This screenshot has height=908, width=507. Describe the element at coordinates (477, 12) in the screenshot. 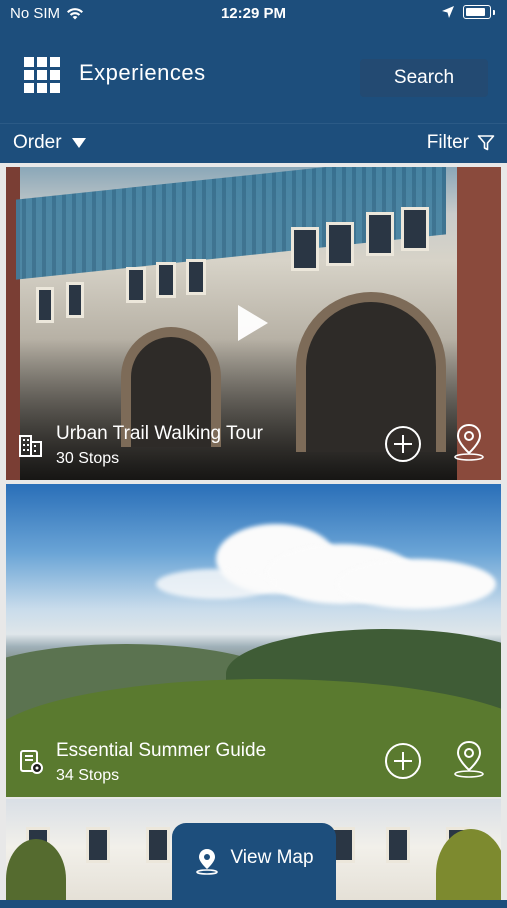

I see `battery-icon` at that location.